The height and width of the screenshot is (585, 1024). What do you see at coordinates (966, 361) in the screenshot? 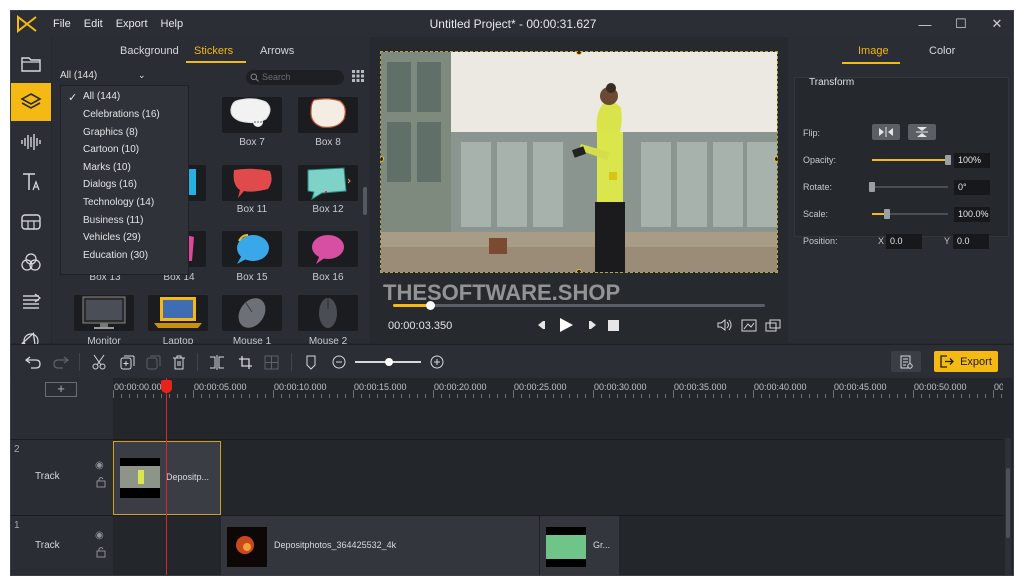
I see `export-button: Export` at bounding box center [966, 361].